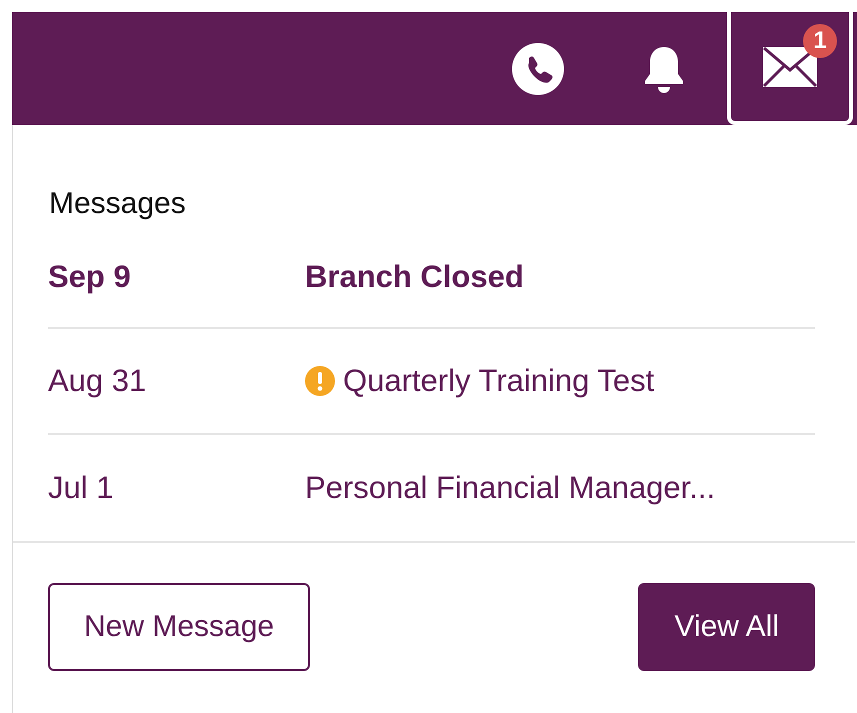  Describe the element at coordinates (790, 68) in the screenshot. I see `mail-button: 1` at that location.